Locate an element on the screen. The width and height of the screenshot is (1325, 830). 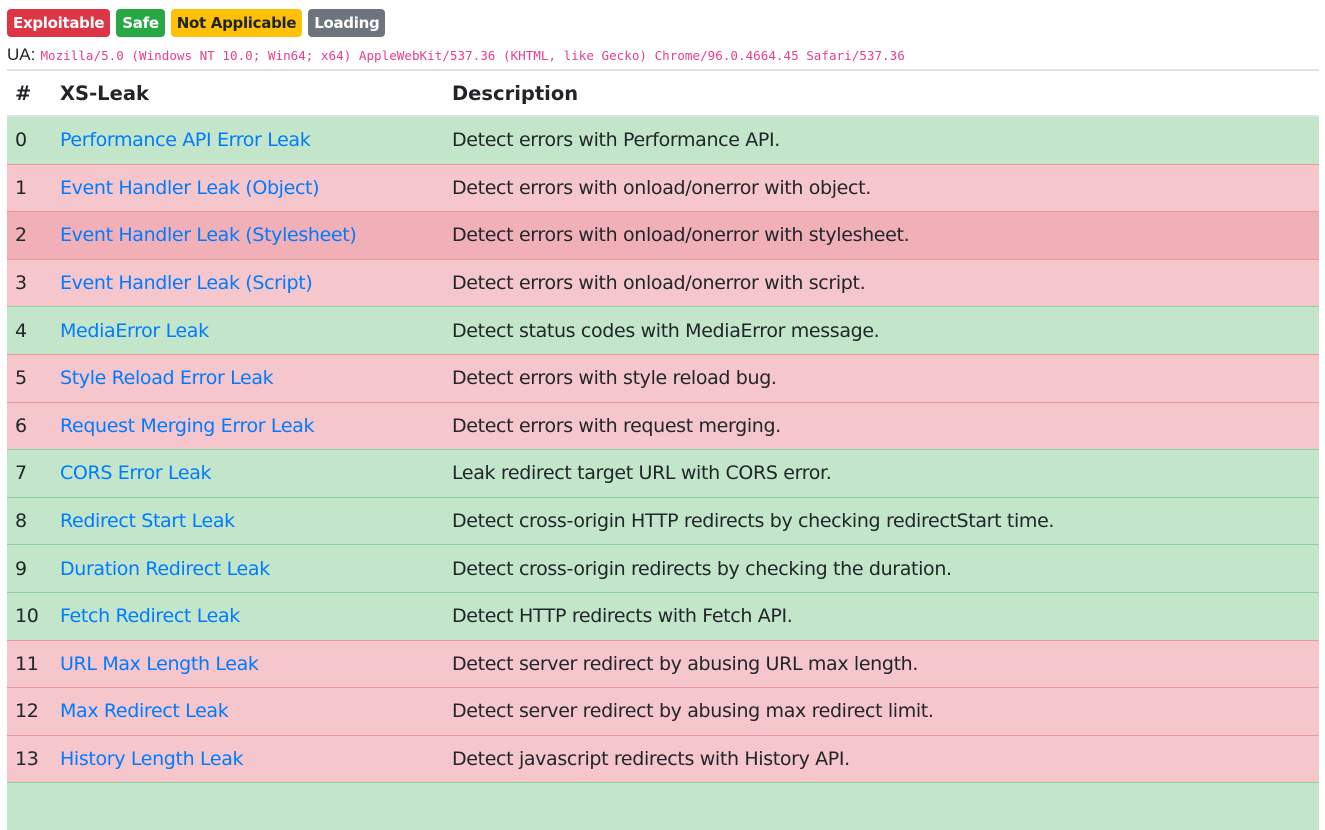
badge-not-applicable: Not Applicable is located at coordinates (236, 23).